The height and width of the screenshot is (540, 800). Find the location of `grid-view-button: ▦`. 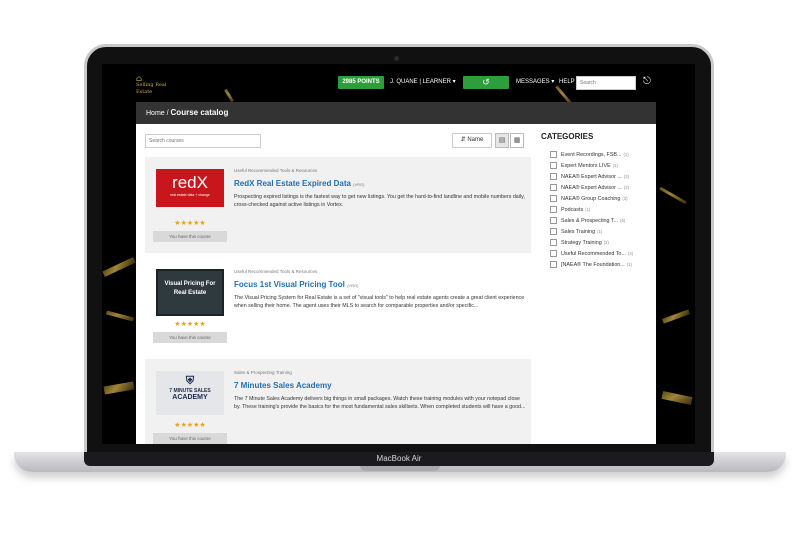

grid-view-button: ▦ is located at coordinates (517, 140).